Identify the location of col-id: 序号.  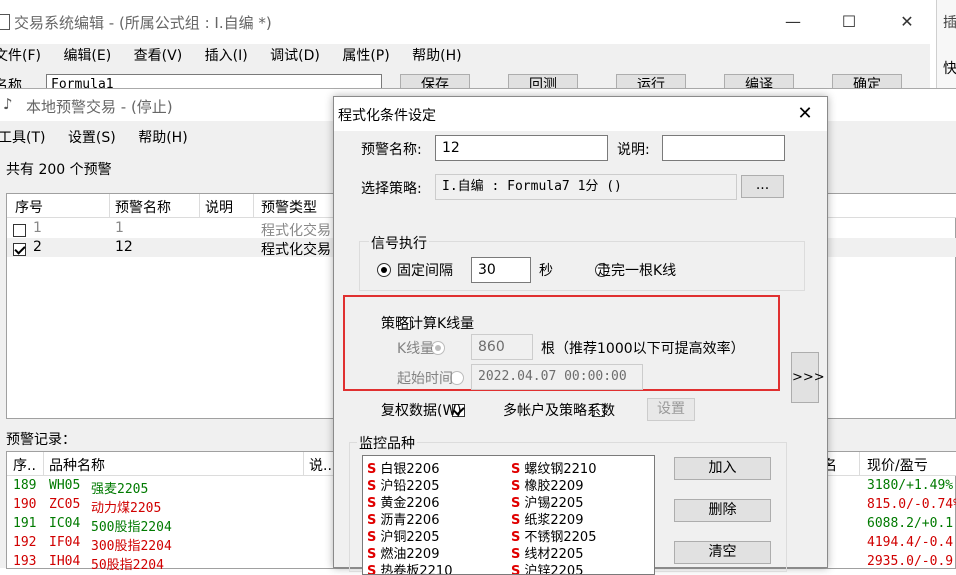
(29, 207).